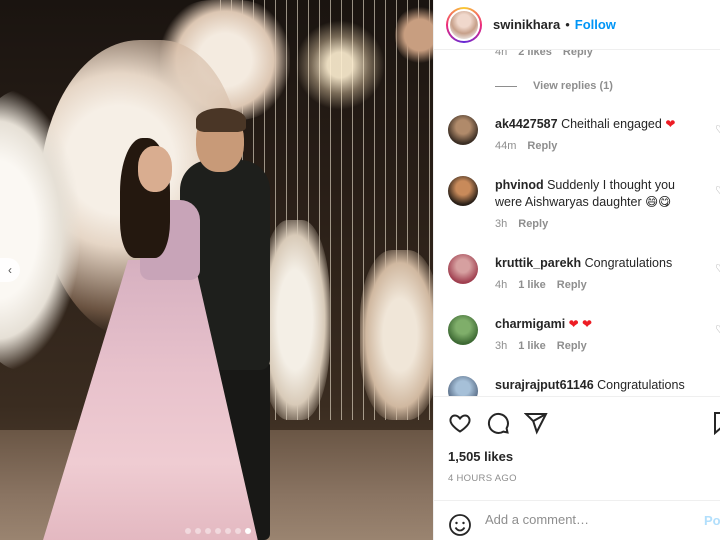  I want to click on comment-body: charmigami ❤ ❤ 3h 1 like Reply, so click(595, 335).